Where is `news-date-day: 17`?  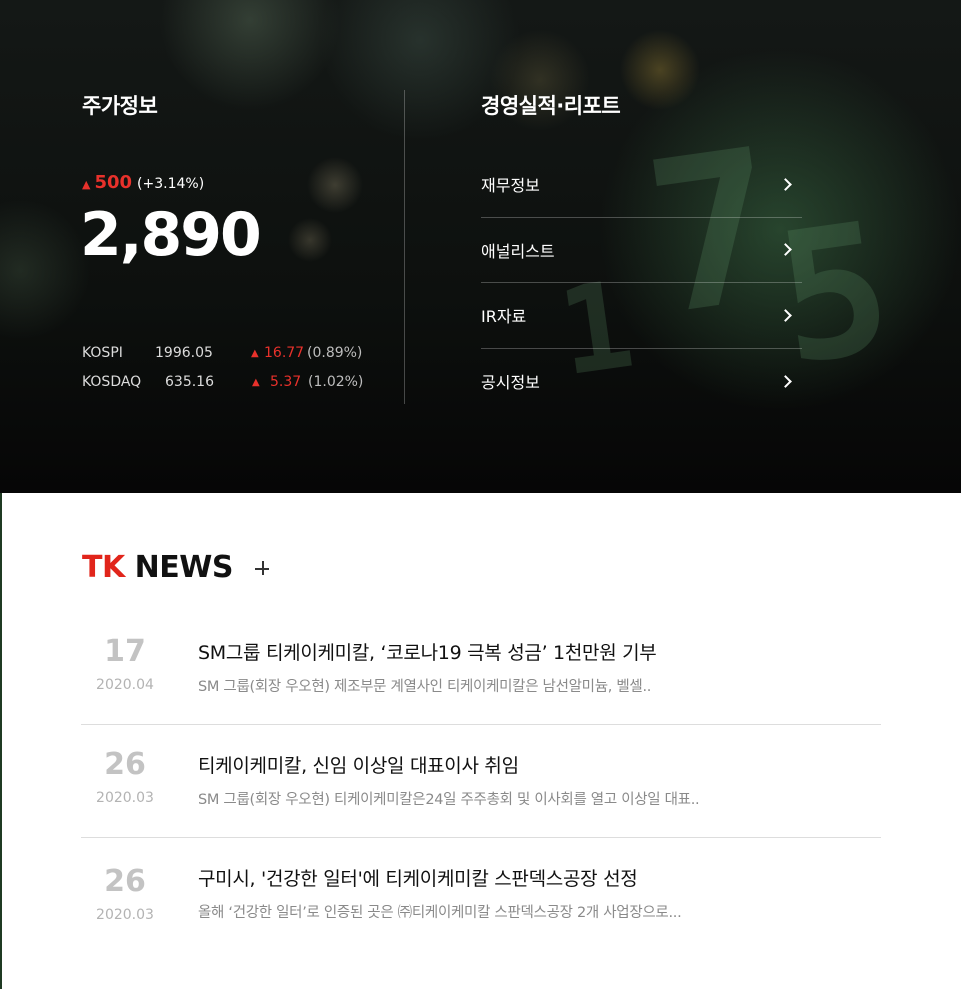
news-date-day: 17 is located at coordinates (125, 651).